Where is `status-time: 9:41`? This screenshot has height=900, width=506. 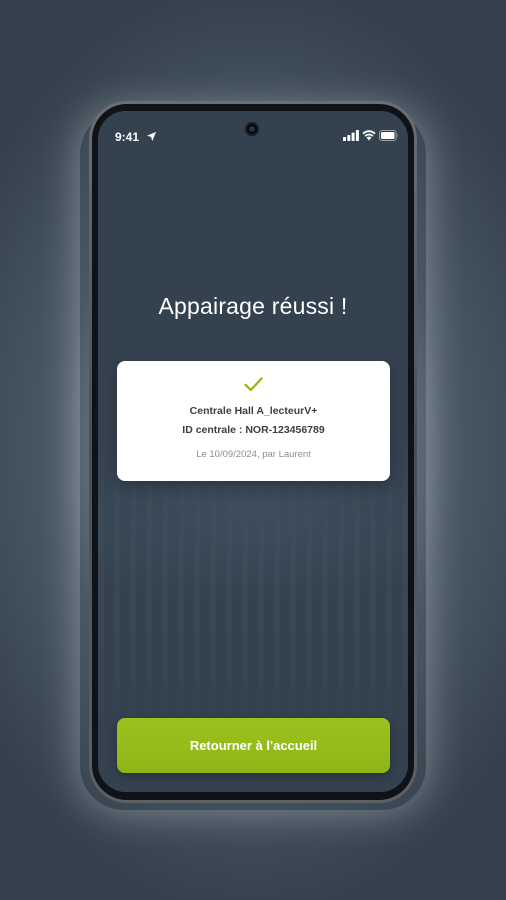
status-time: 9:41 is located at coordinates (127, 137).